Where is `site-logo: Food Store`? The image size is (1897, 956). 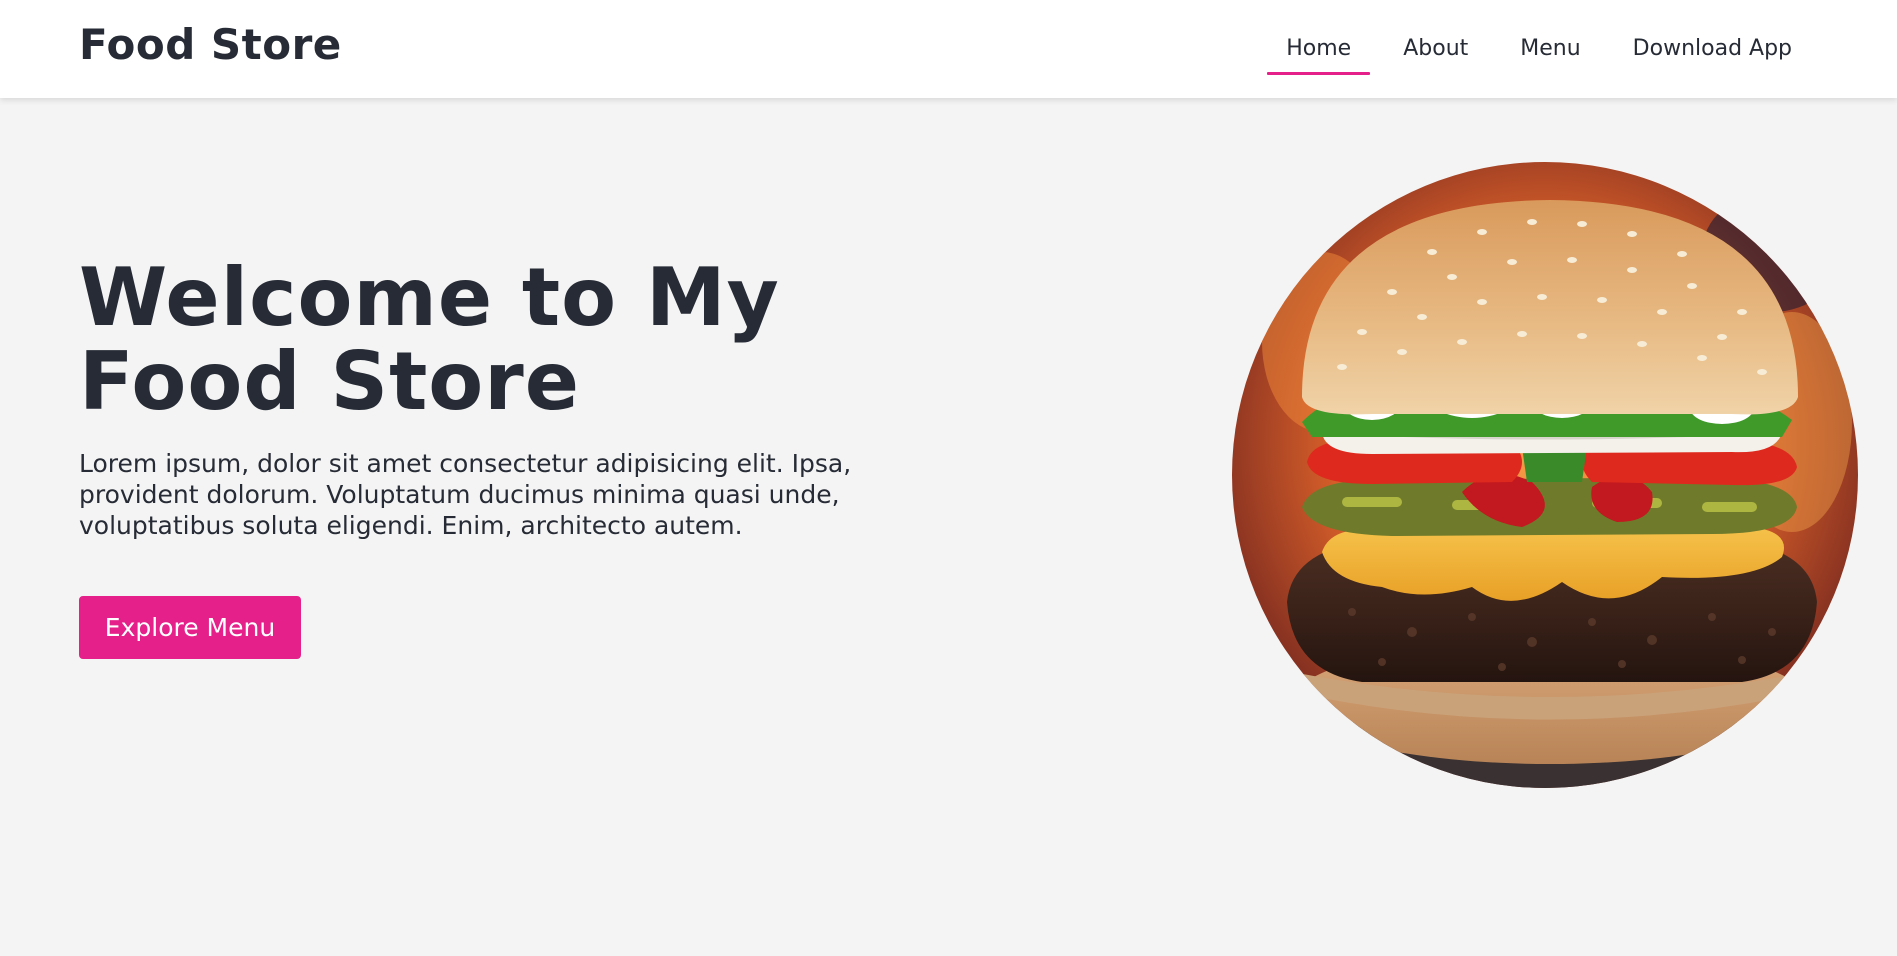 site-logo: Food Store is located at coordinates (210, 44).